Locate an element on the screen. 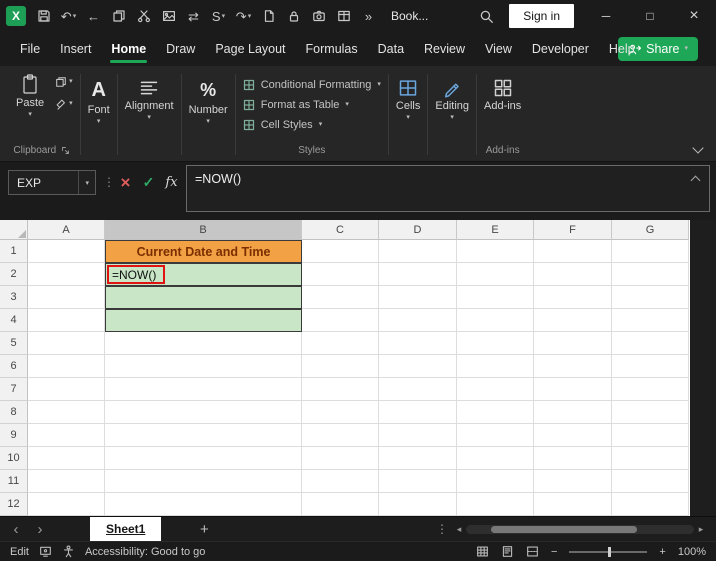 This screenshot has height=561, width=716. alignment-button: Alignment ▾ is located at coordinates (149, 96).